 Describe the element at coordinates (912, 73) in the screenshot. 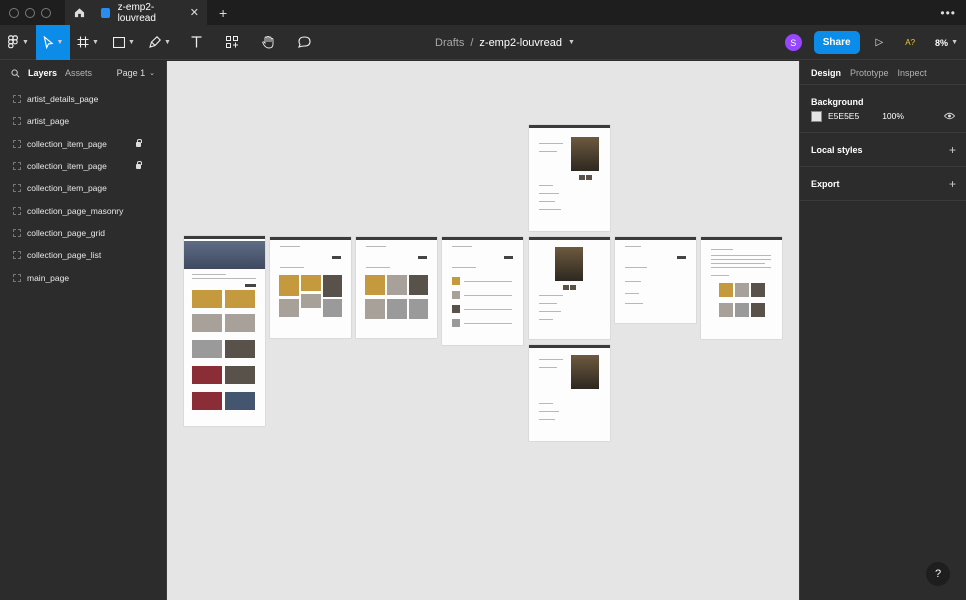

I see `tab-inspect: Inspect` at that location.